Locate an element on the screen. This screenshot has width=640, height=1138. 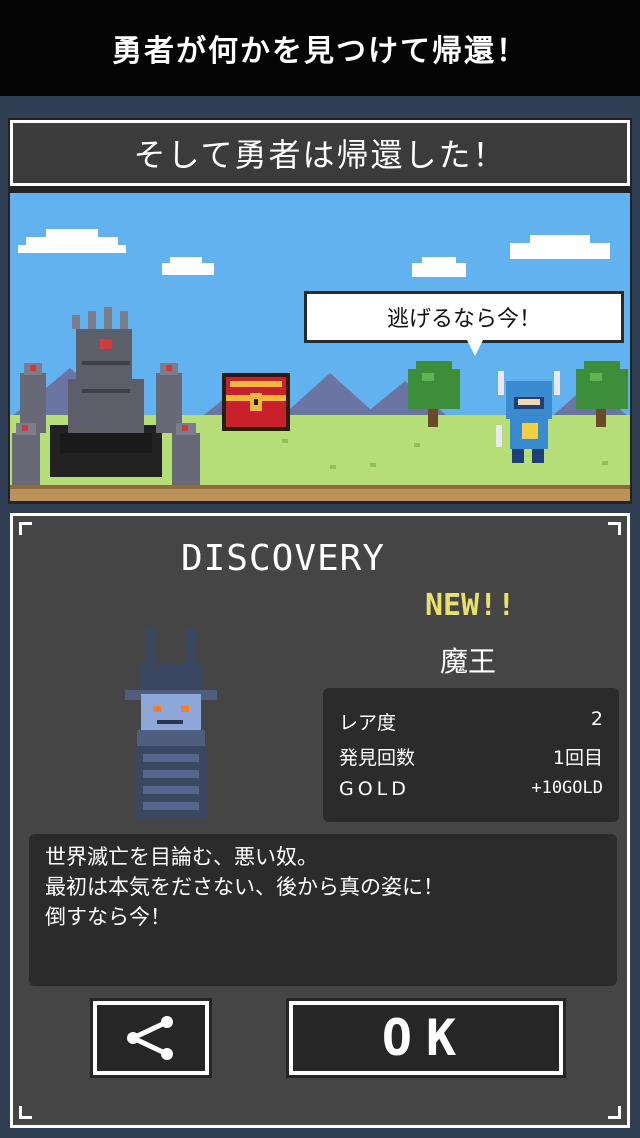
demon-king-icon is located at coordinates (171, 724).